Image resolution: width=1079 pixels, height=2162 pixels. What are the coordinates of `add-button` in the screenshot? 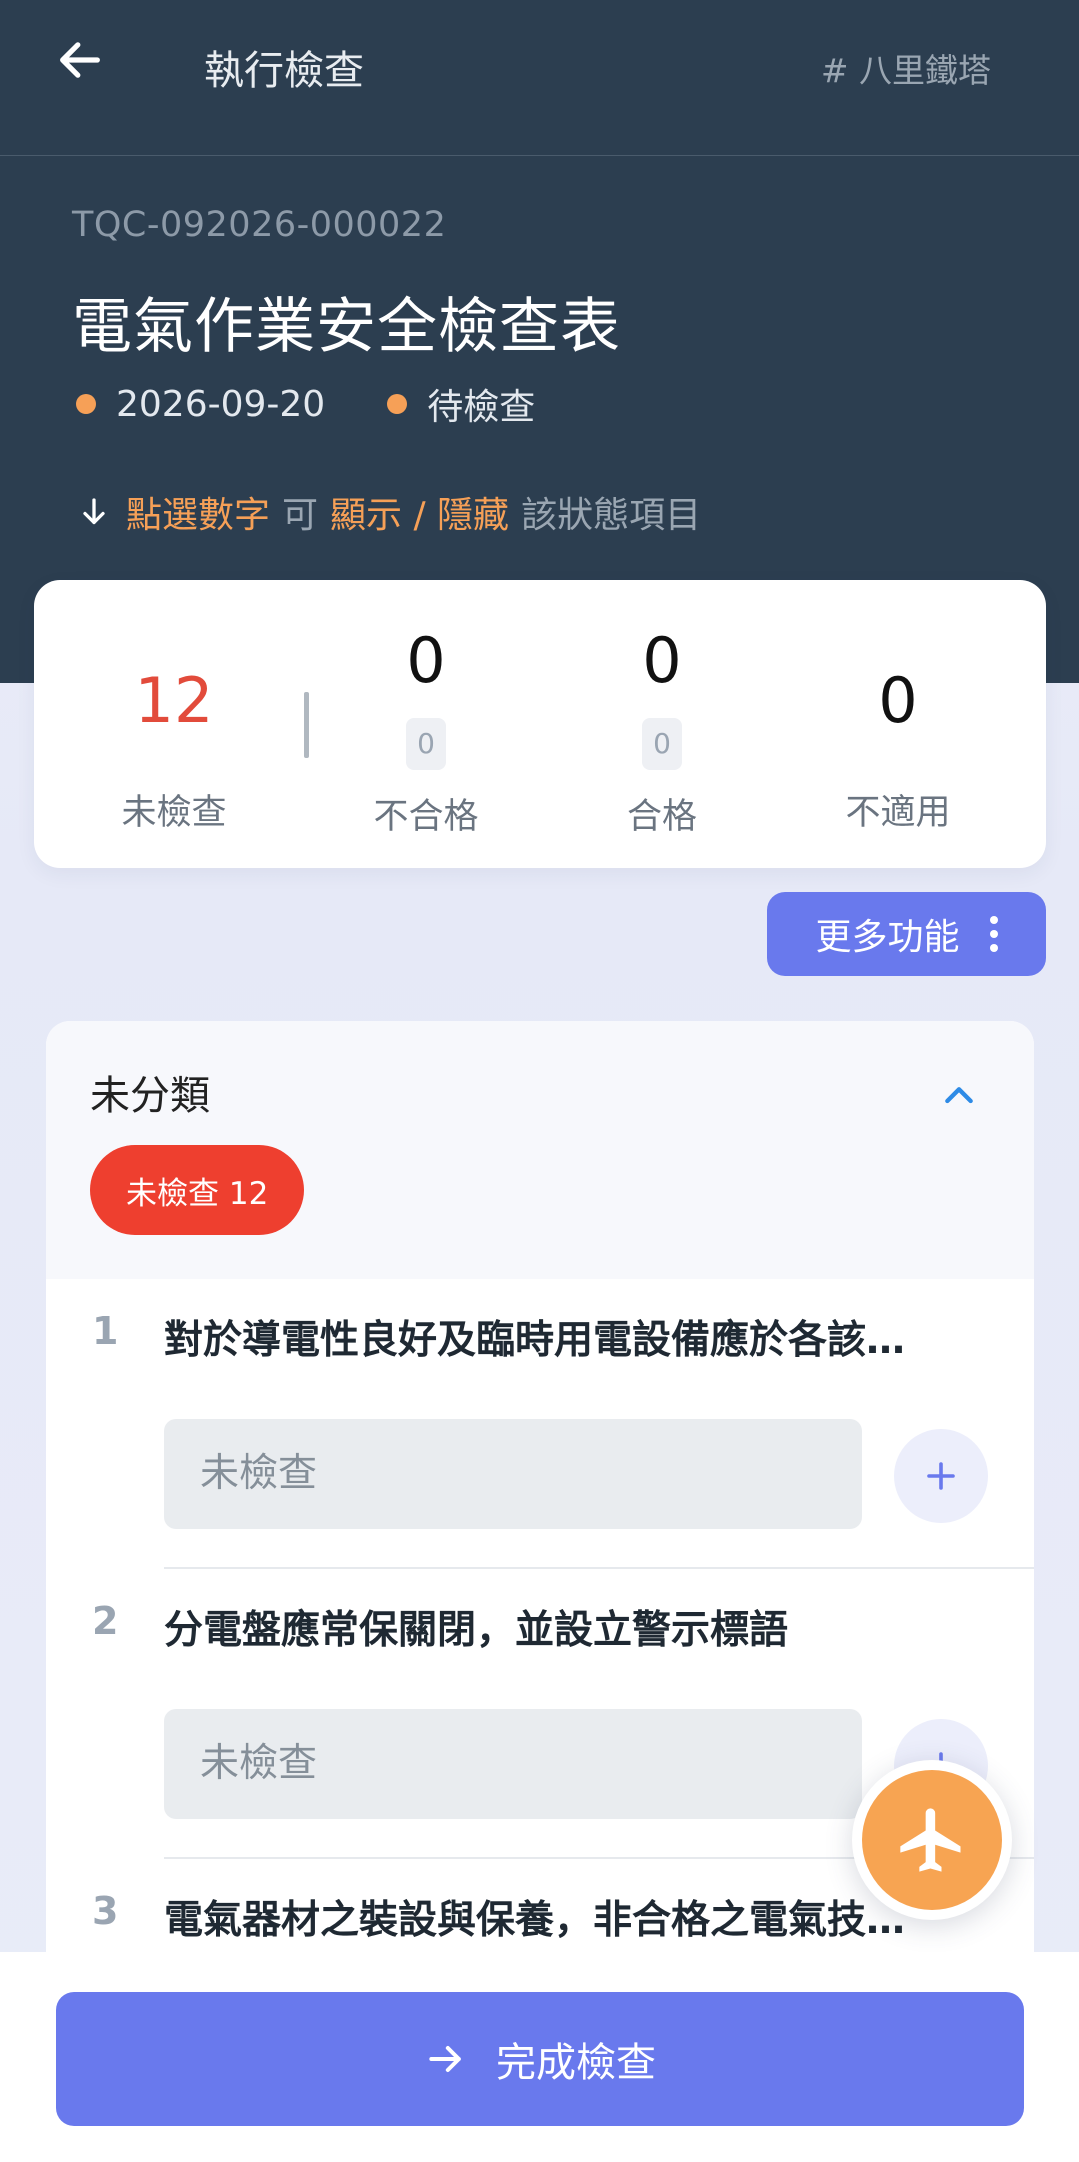 It's located at (941, 1476).